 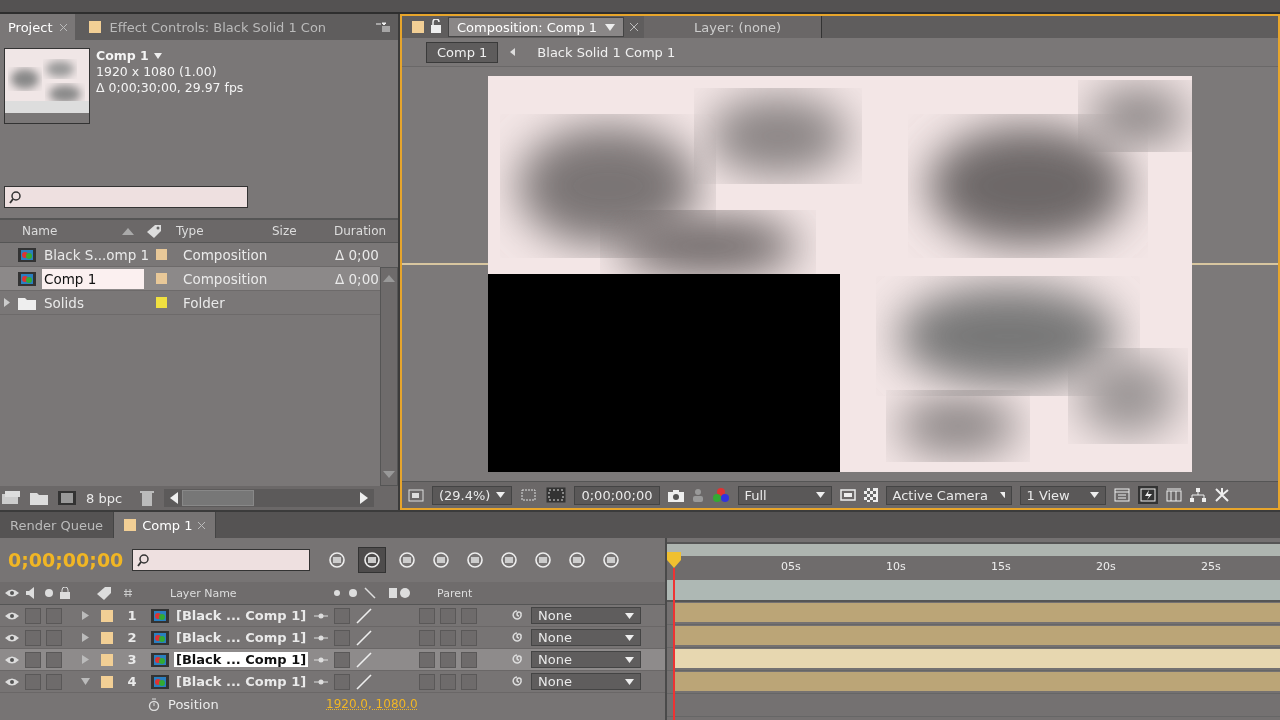 What do you see at coordinates (436, 27) in the screenshot?
I see `lock-icon` at bounding box center [436, 27].